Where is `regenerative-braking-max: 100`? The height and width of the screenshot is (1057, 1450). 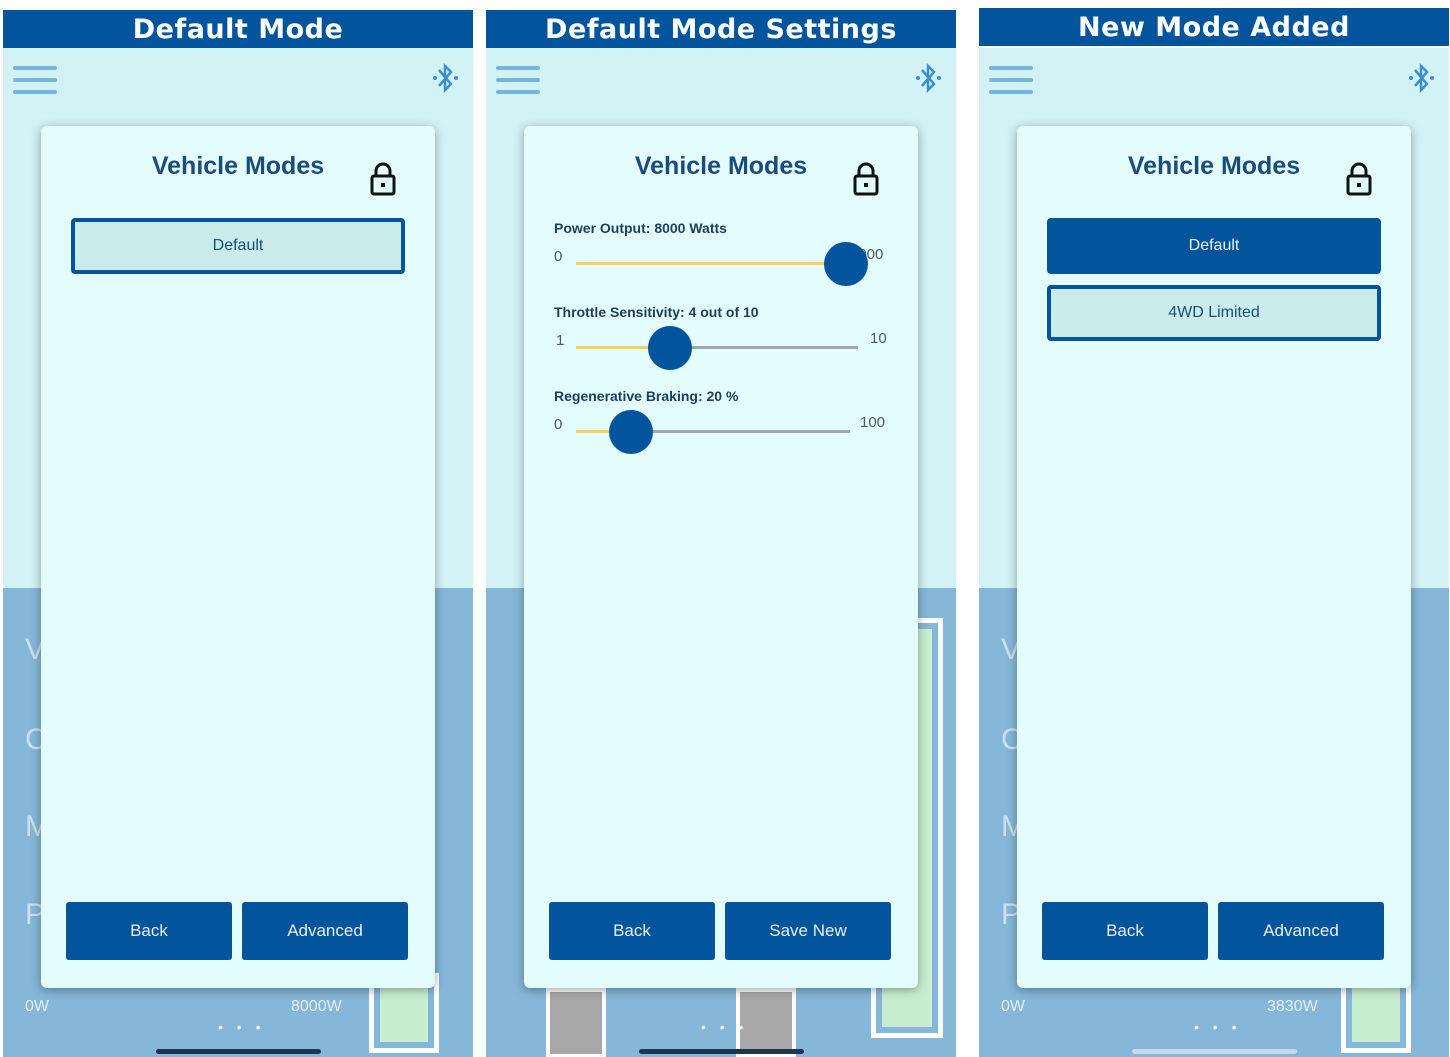 regenerative-braking-max: 100 is located at coordinates (873, 422).